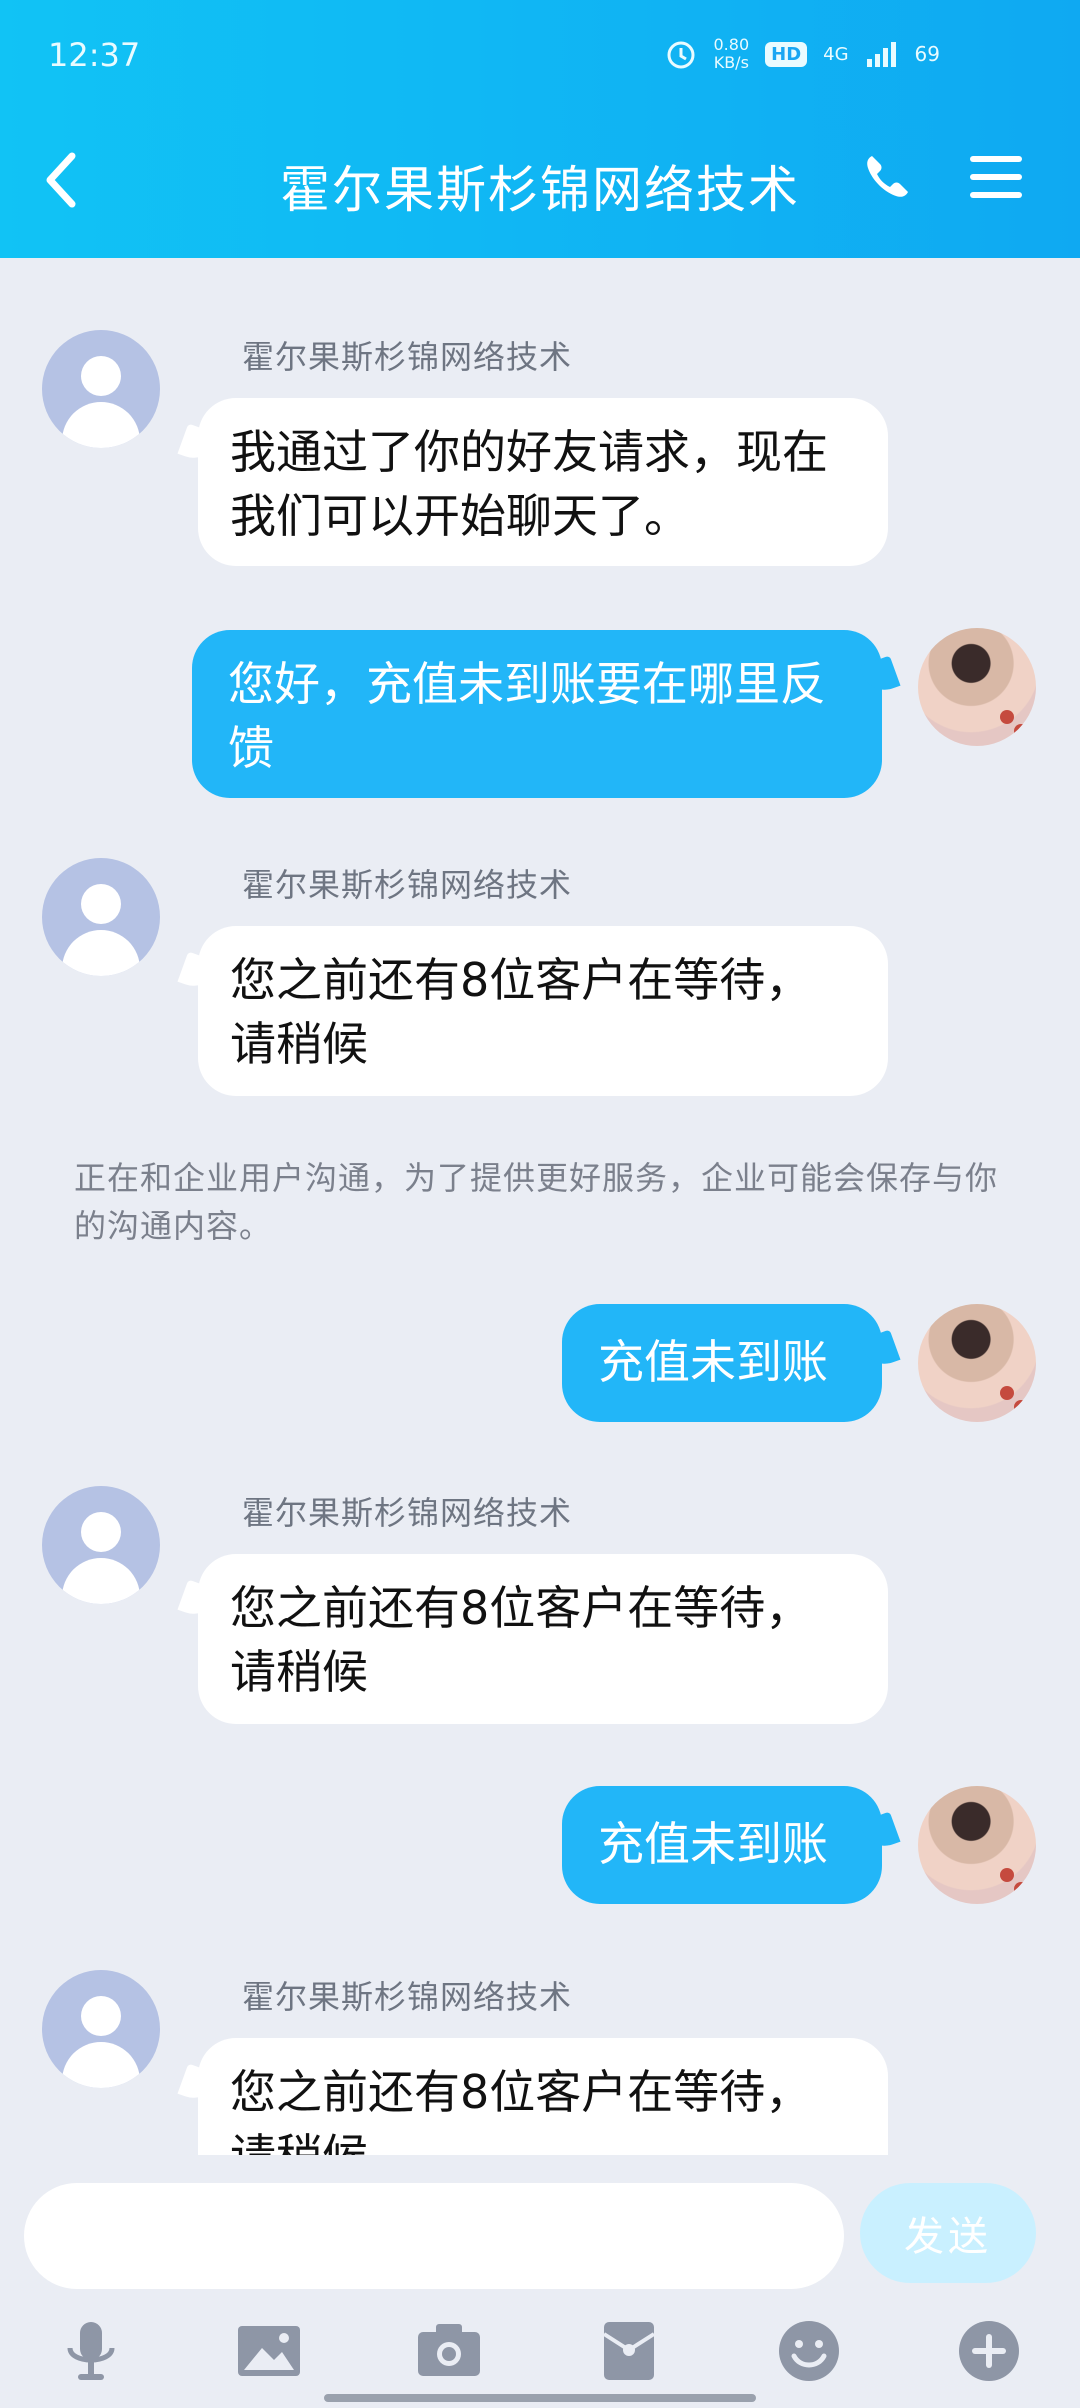 This screenshot has width=1080, height=2408. What do you see at coordinates (948, 2233) in the screenshot?
I see `send-button: 发送` at bounding box center [948, 2233].